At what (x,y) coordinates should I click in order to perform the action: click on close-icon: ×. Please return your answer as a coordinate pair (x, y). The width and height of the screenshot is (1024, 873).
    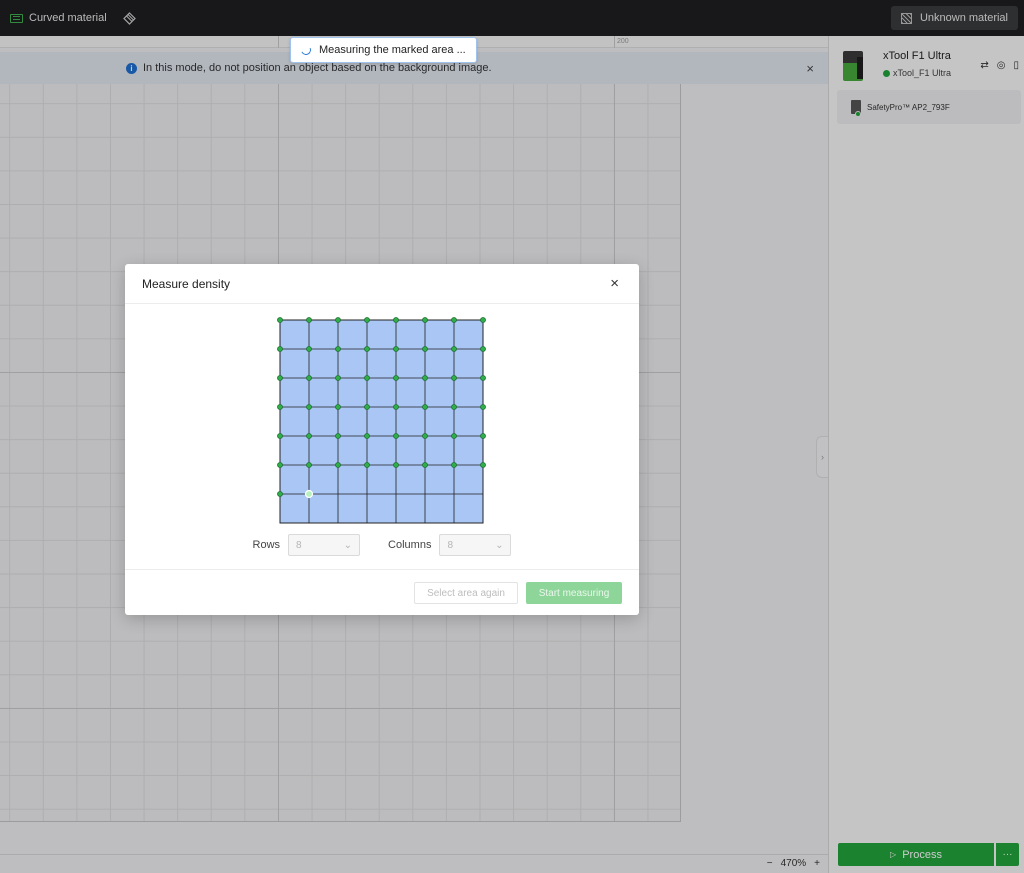
    Looking at the image, I should click on (614, 283).